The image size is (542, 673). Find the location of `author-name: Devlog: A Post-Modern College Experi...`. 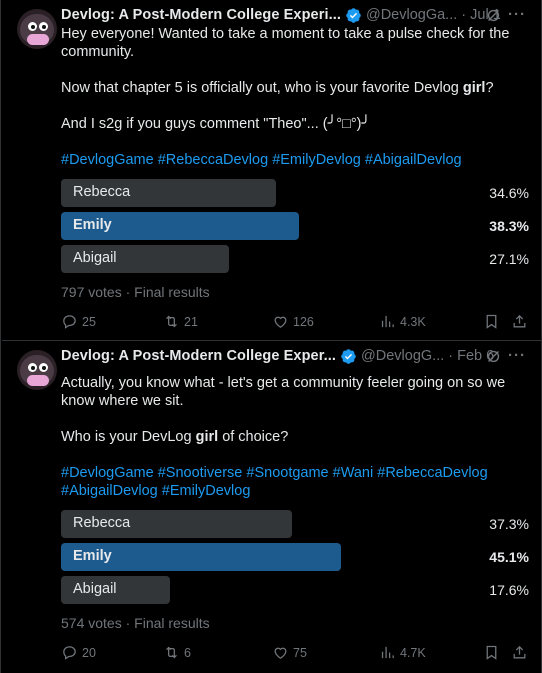

author-name: Devlog: A Post-Modern College Experi... is located at coordinates (201, 15).